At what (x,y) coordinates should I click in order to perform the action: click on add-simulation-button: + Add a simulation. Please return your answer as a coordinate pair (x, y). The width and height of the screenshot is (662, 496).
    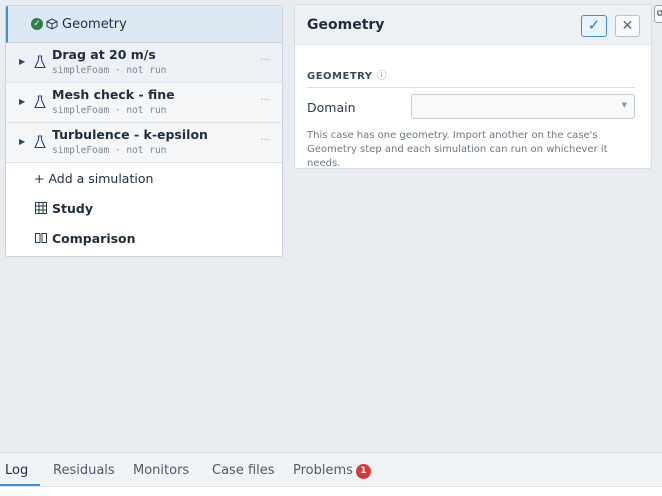
    Looking at the image, I should click on (144, 178).